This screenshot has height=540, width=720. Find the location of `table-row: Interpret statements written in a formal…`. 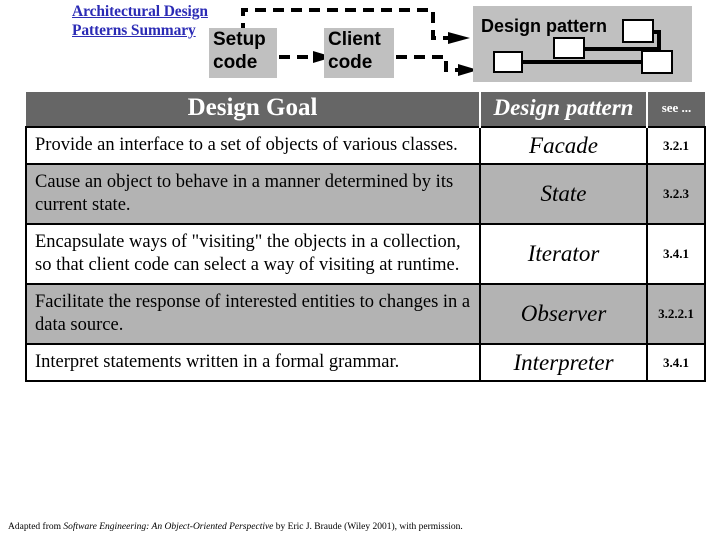

table-row: Interpret statements written in a formal… is located at coordinates (365, 362).